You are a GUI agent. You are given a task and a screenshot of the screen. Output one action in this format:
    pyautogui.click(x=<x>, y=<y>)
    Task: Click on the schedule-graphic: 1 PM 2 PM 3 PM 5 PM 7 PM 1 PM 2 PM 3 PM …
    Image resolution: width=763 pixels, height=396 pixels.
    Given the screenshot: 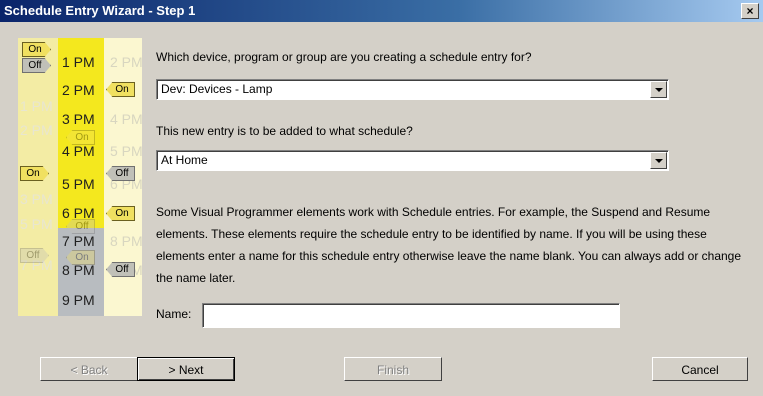 What is the action you would take?
    pyautogui.click(x=80, y=177)
    